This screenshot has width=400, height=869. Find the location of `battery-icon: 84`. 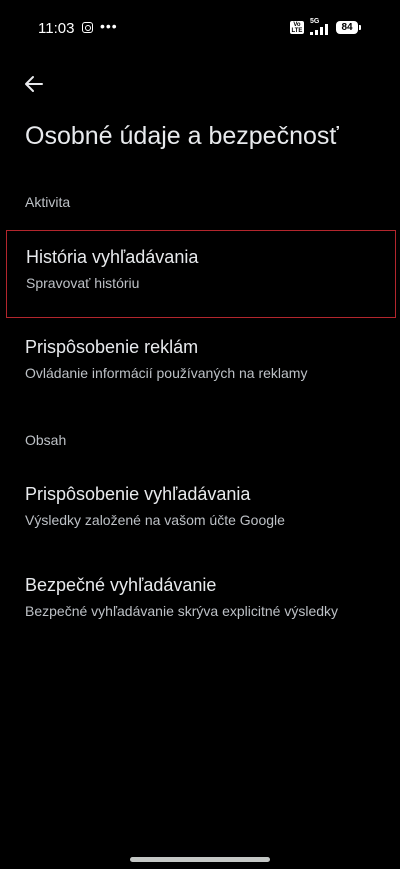

battery-icon: 84 is located at coordinates (348, 27).